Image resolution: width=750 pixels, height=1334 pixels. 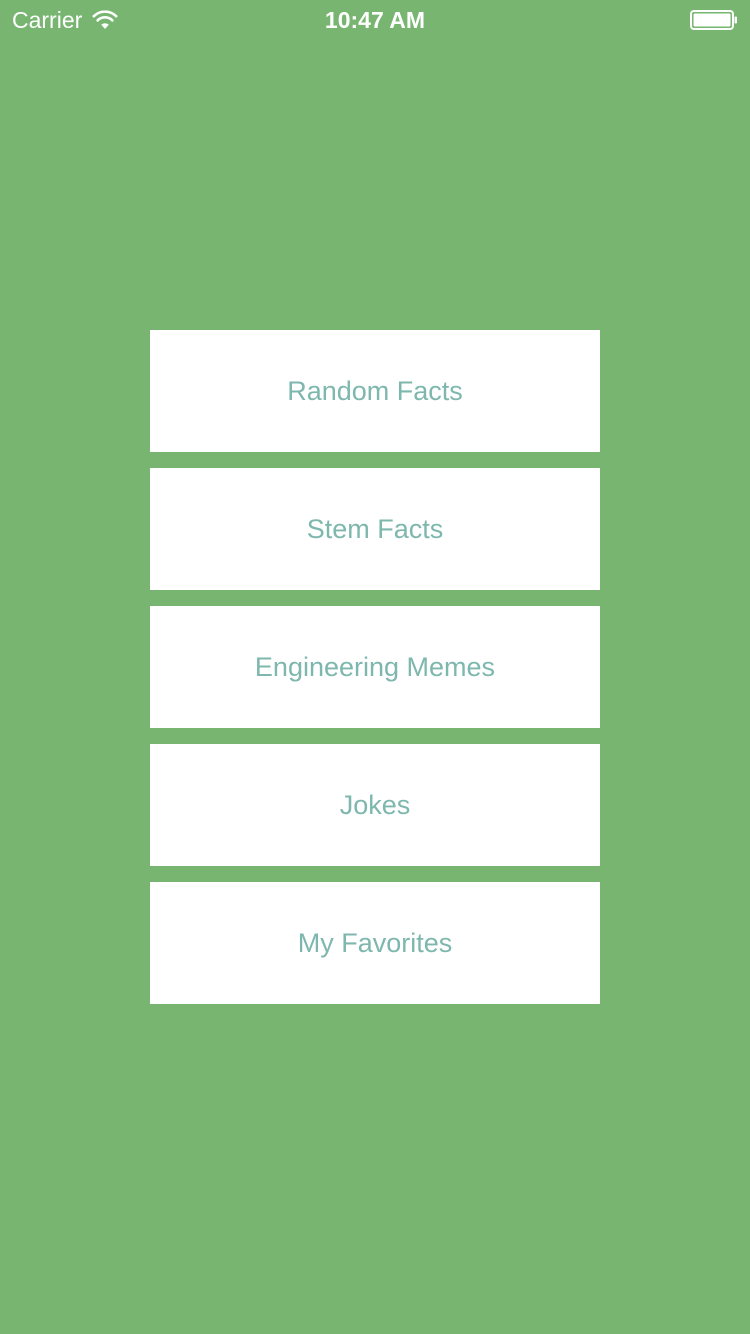 What do you see at coordinates (375, 805) in the screenshot?
I see `jokes-button: Jokes` at bounding box center [375, 805].